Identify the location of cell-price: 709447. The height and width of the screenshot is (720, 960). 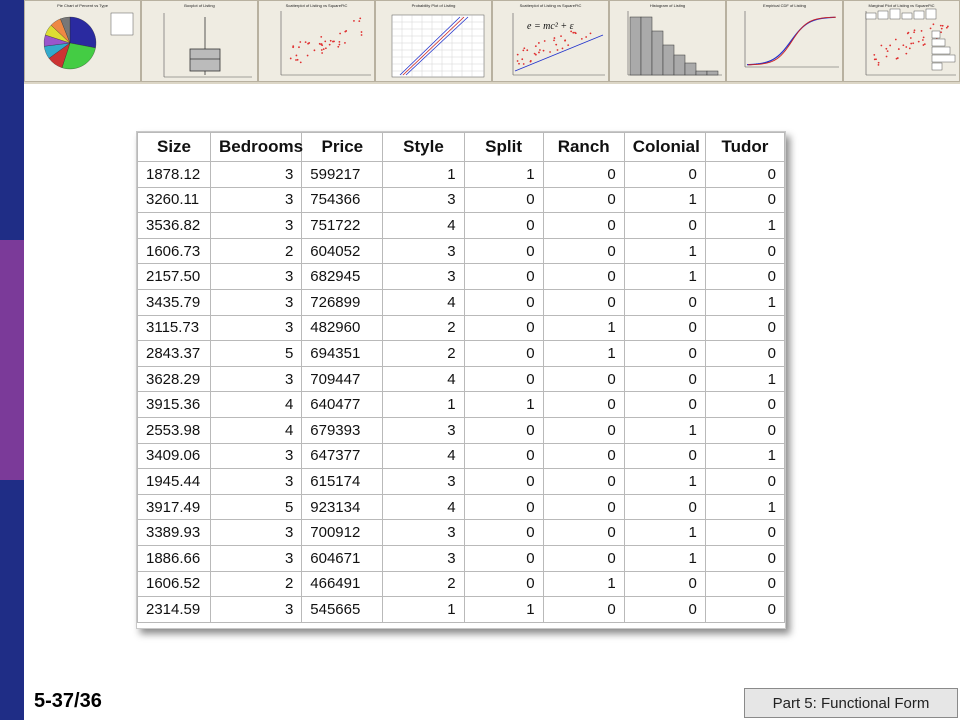
(342, 379).